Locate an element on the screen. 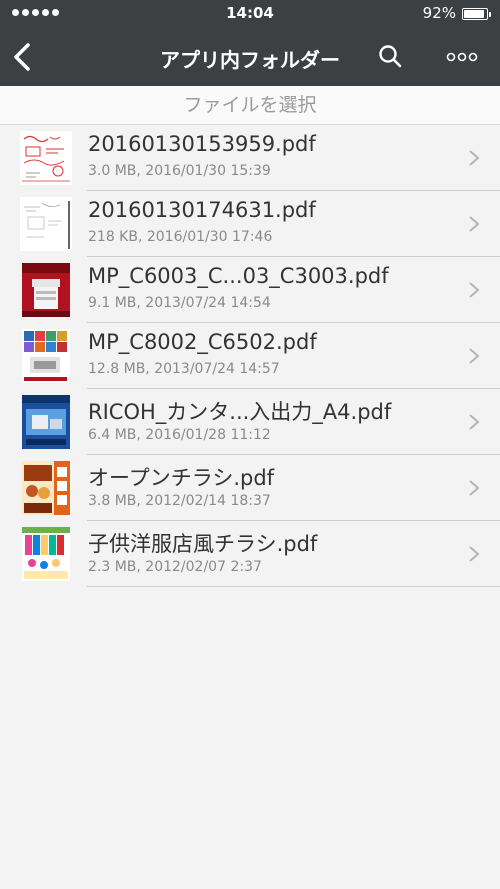  select-file-label: ファイルを選択 is located at coordinates (250, 105).